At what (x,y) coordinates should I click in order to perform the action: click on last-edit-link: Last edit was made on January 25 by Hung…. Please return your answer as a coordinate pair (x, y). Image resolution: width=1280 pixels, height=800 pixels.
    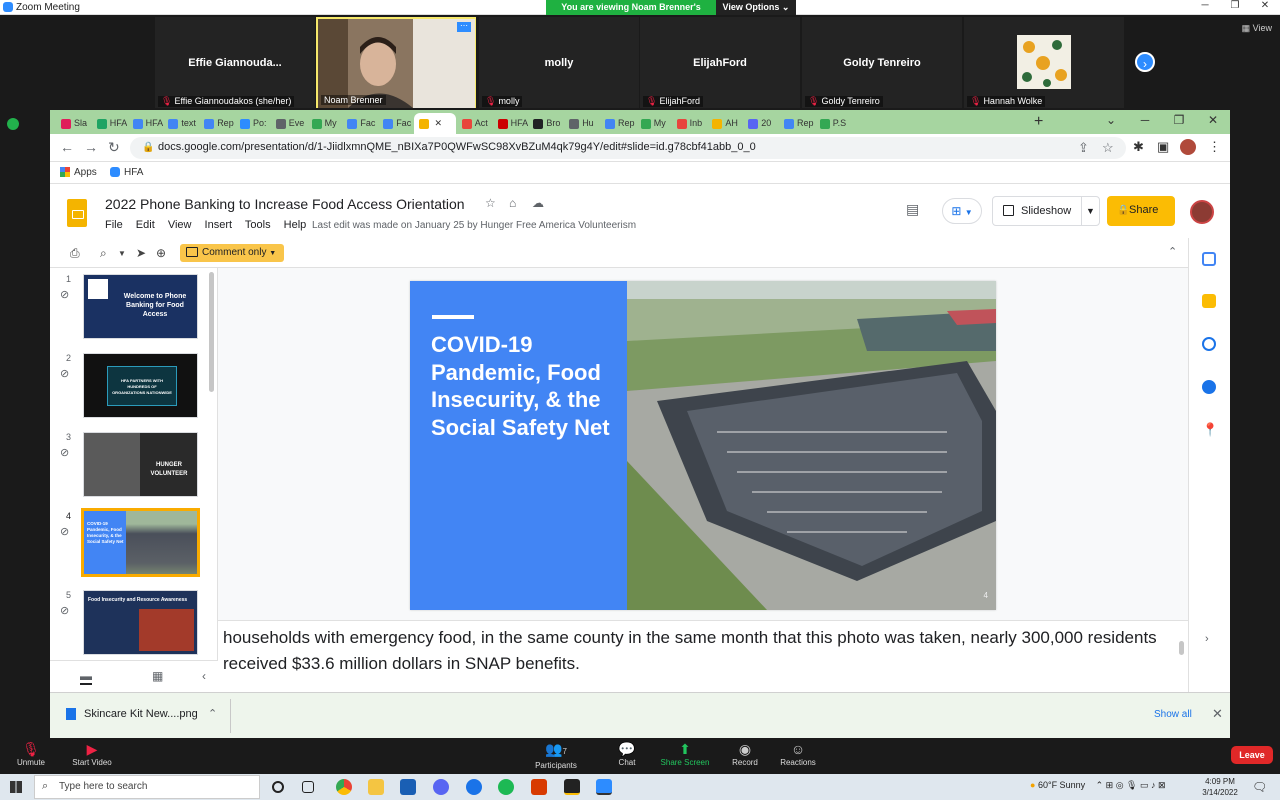
    Looking at the image, I should click on (474, 225).